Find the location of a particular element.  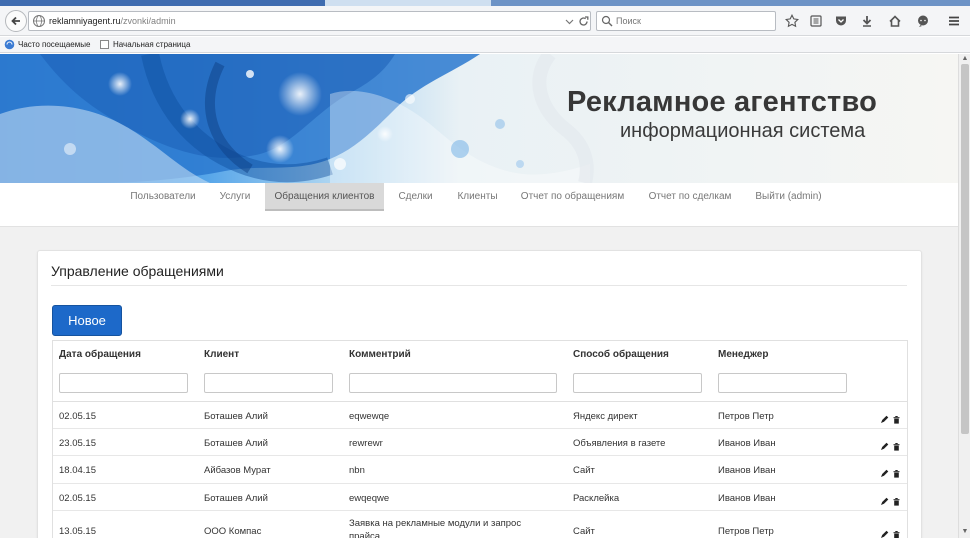

site-title: Рекламное агентство is located at coordinates (722, 102).